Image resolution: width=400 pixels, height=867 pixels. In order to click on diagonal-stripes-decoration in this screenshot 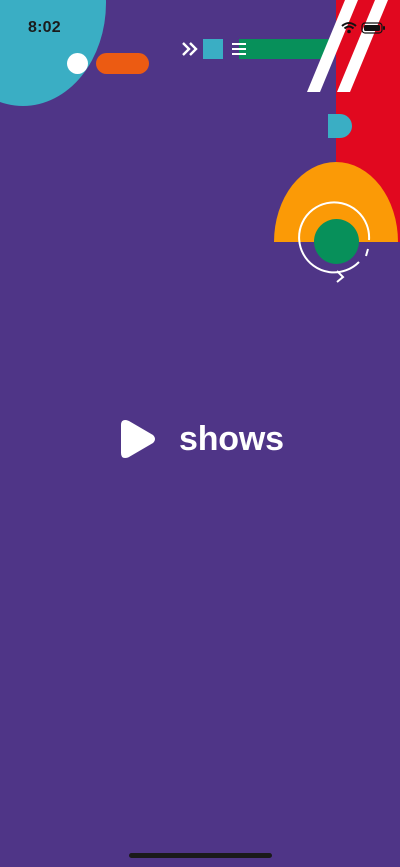, I will do `click(347, 46)`.